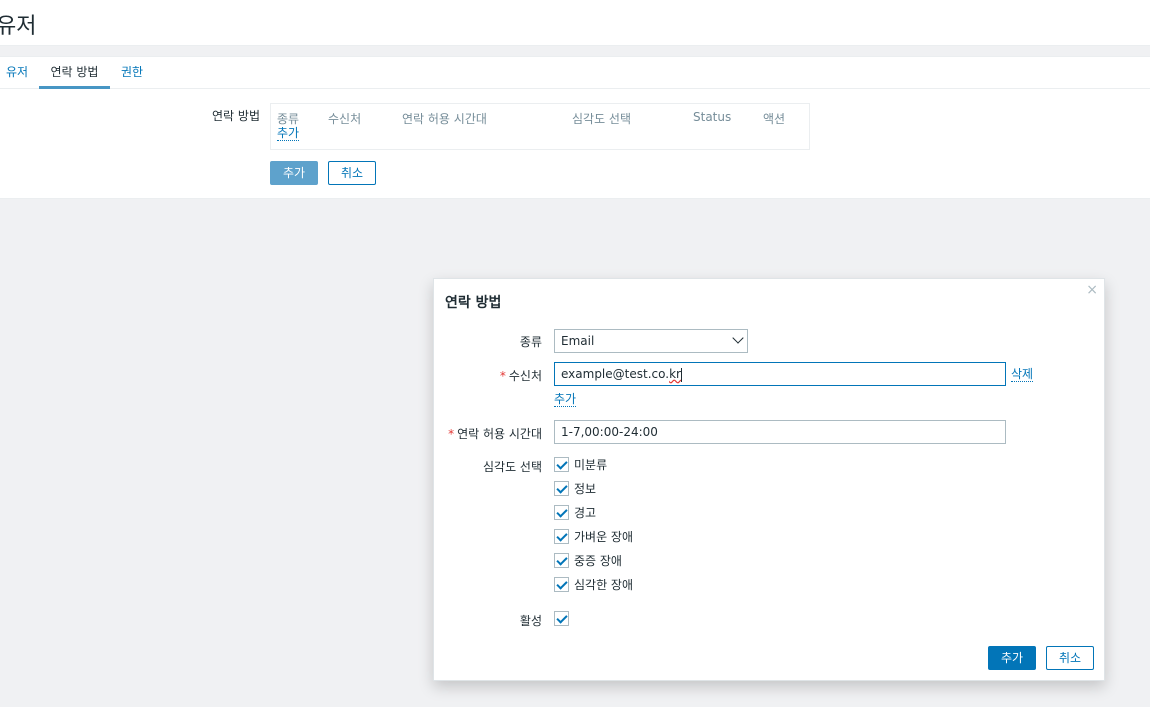 Image resolution: width=1150 pixels, height=707 pixels. I want to click on dialog-add-button: 추가, so click(1012, 658).